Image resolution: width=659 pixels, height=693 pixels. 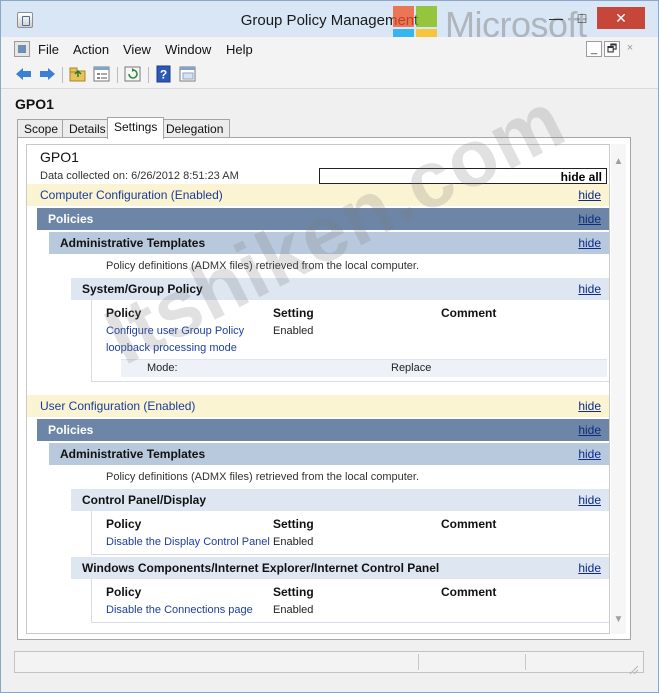 I want to click on report-title: GPO1, so click(x=59, y=157).